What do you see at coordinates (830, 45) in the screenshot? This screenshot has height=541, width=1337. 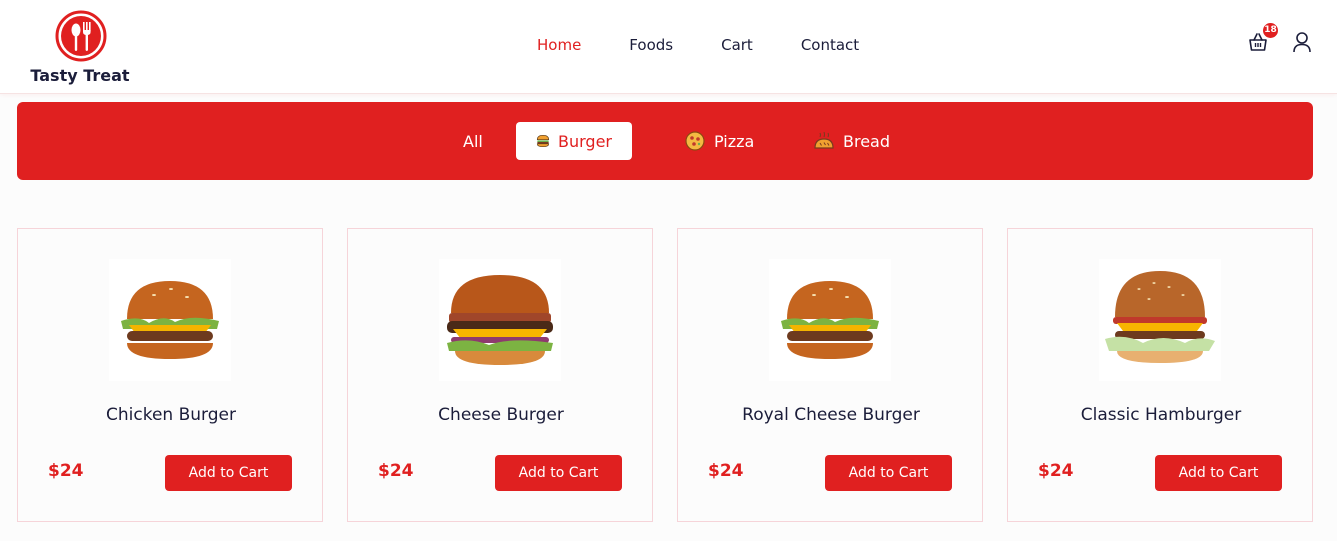 I see `nav-contact: Contact` at bounding box center [830, 45].